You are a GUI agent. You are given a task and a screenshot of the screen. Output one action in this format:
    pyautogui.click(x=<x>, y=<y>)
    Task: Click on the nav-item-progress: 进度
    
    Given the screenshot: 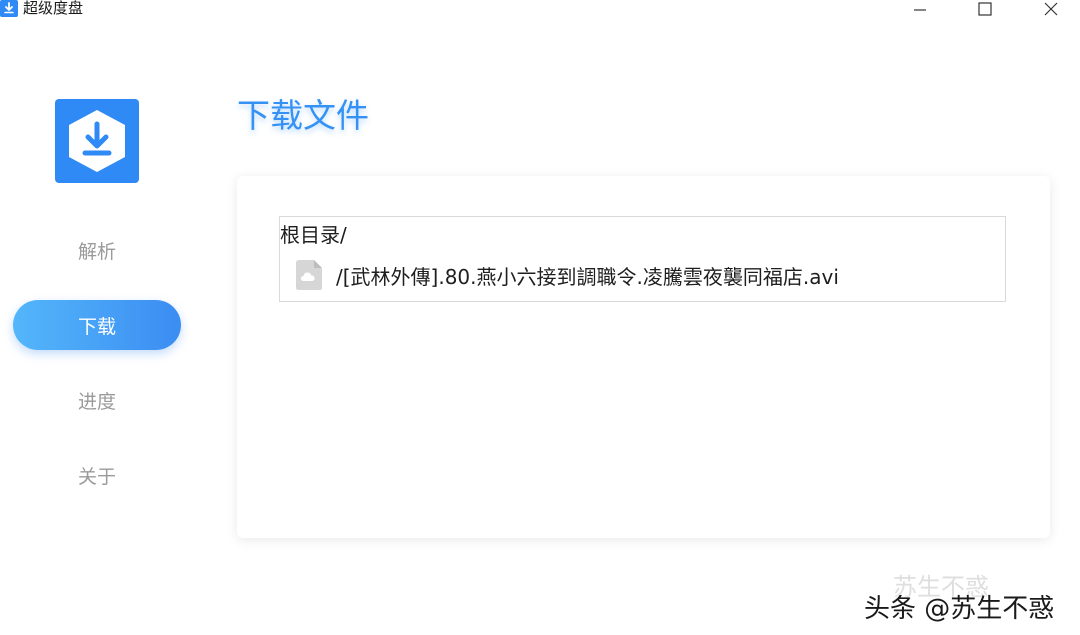 What is the action you would take?
    pyautogui.click(x=97, y=400)
    